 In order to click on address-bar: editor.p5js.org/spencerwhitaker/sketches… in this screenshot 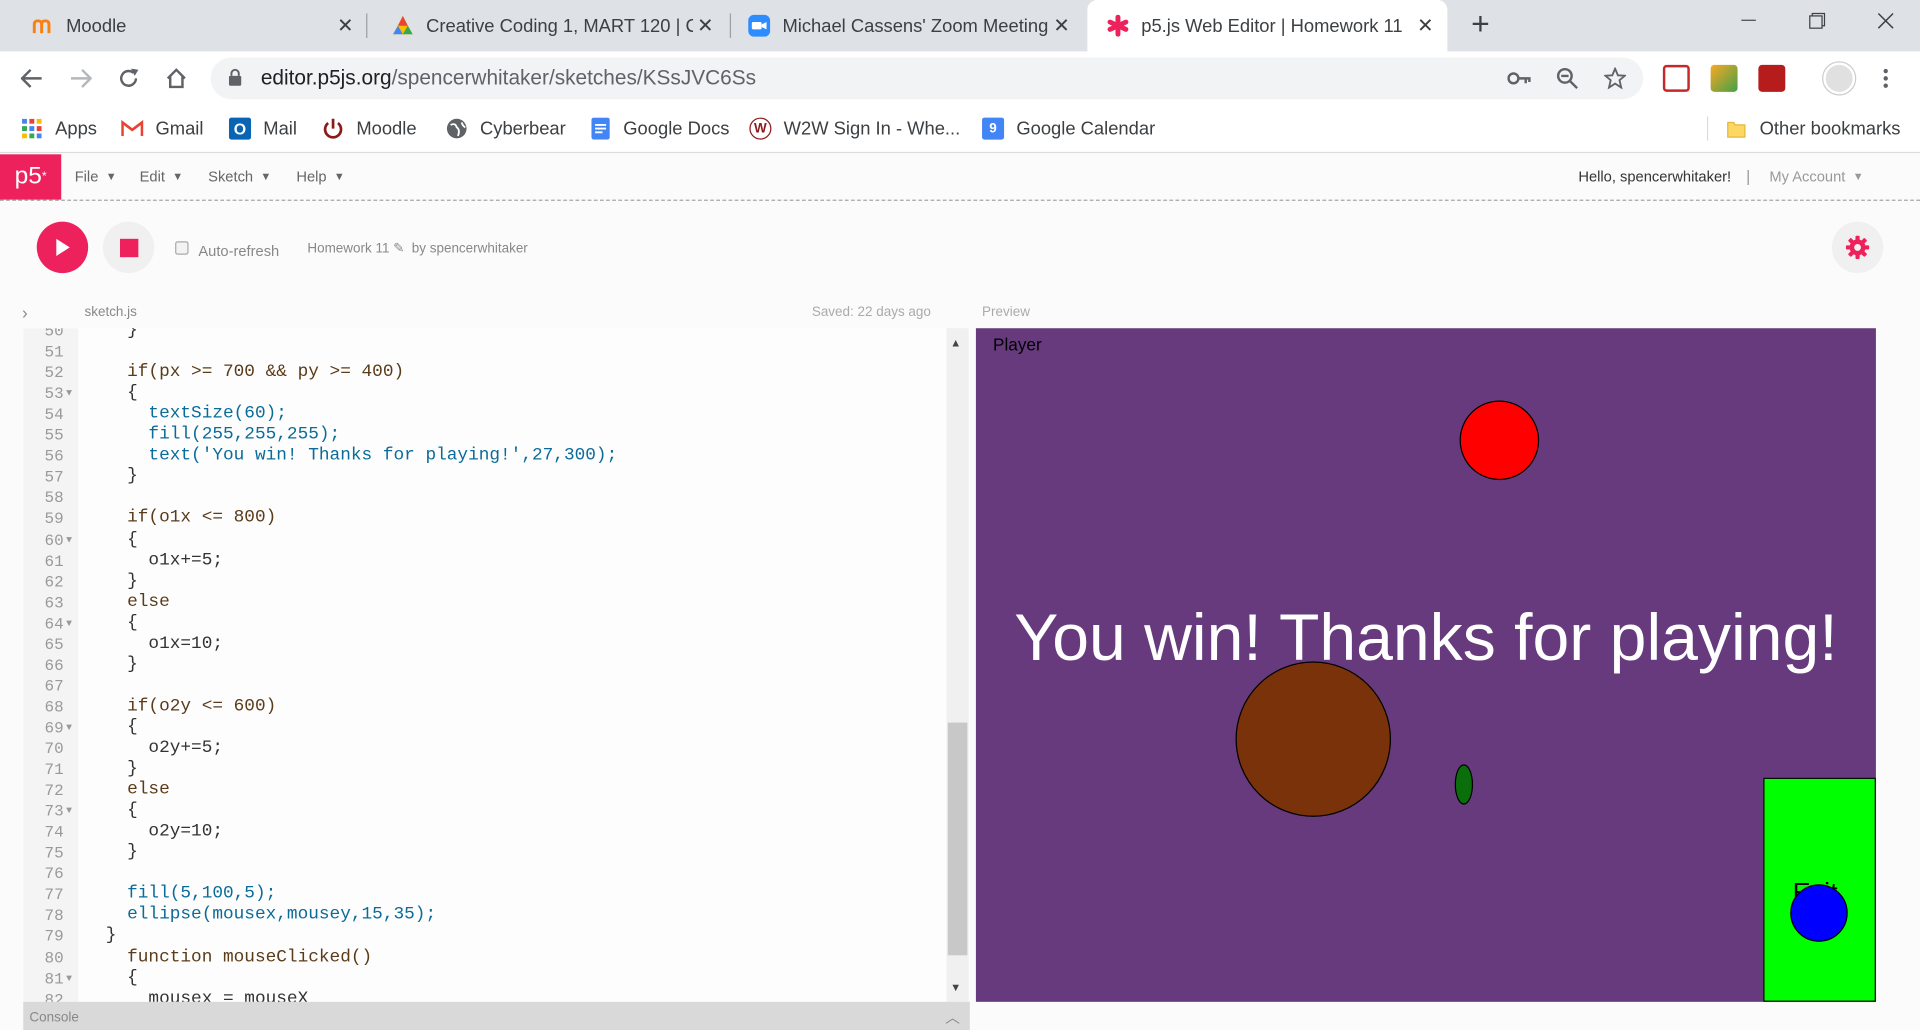, I will do `click(927, 78)`.